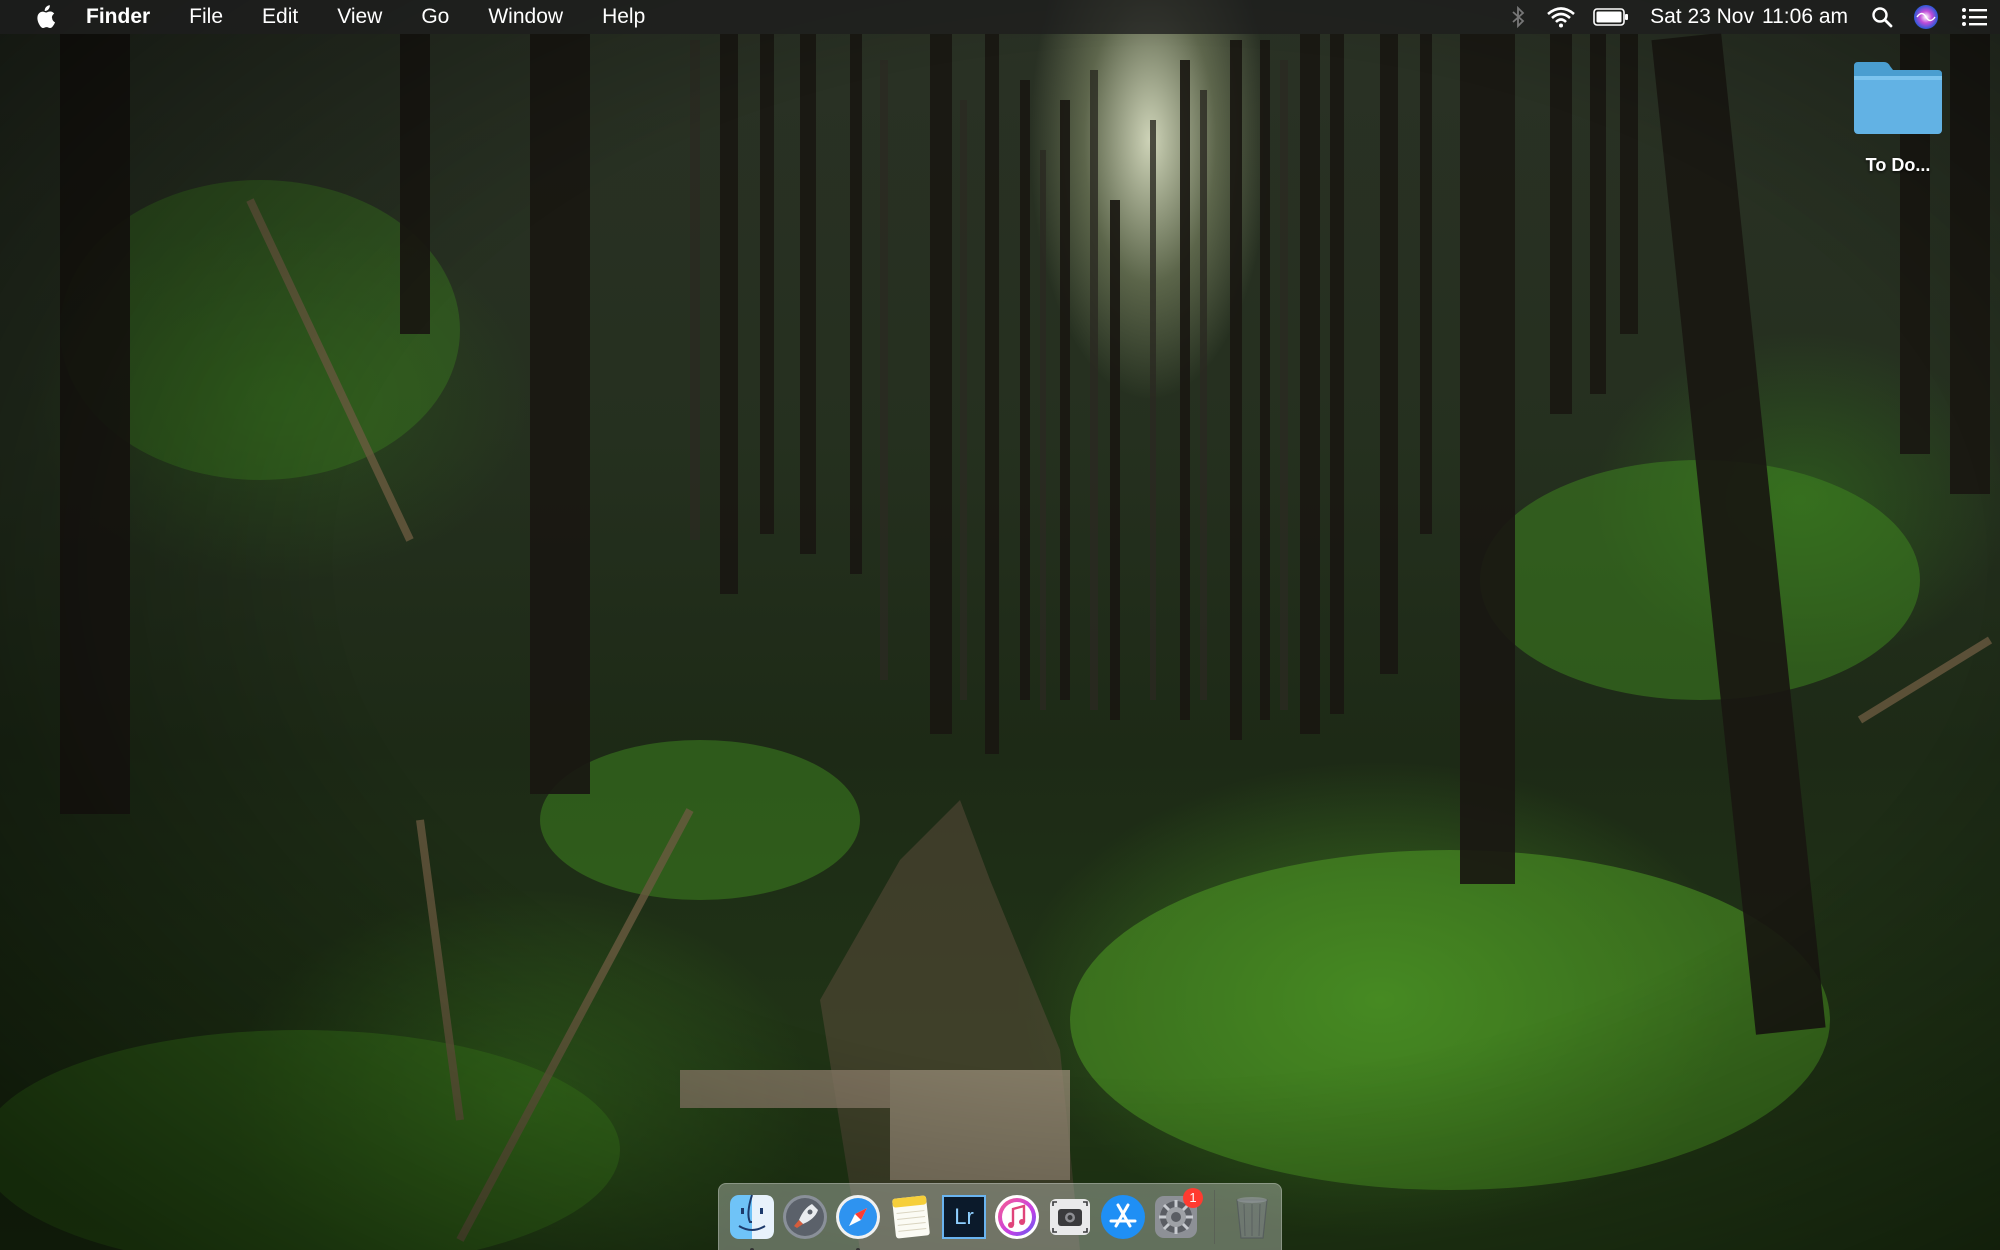 This screenshot has height=1250, width=2000. Describe the element at coordinates (1193, 1198) in the screenshot. I see `notification-badge: 1` at that location.